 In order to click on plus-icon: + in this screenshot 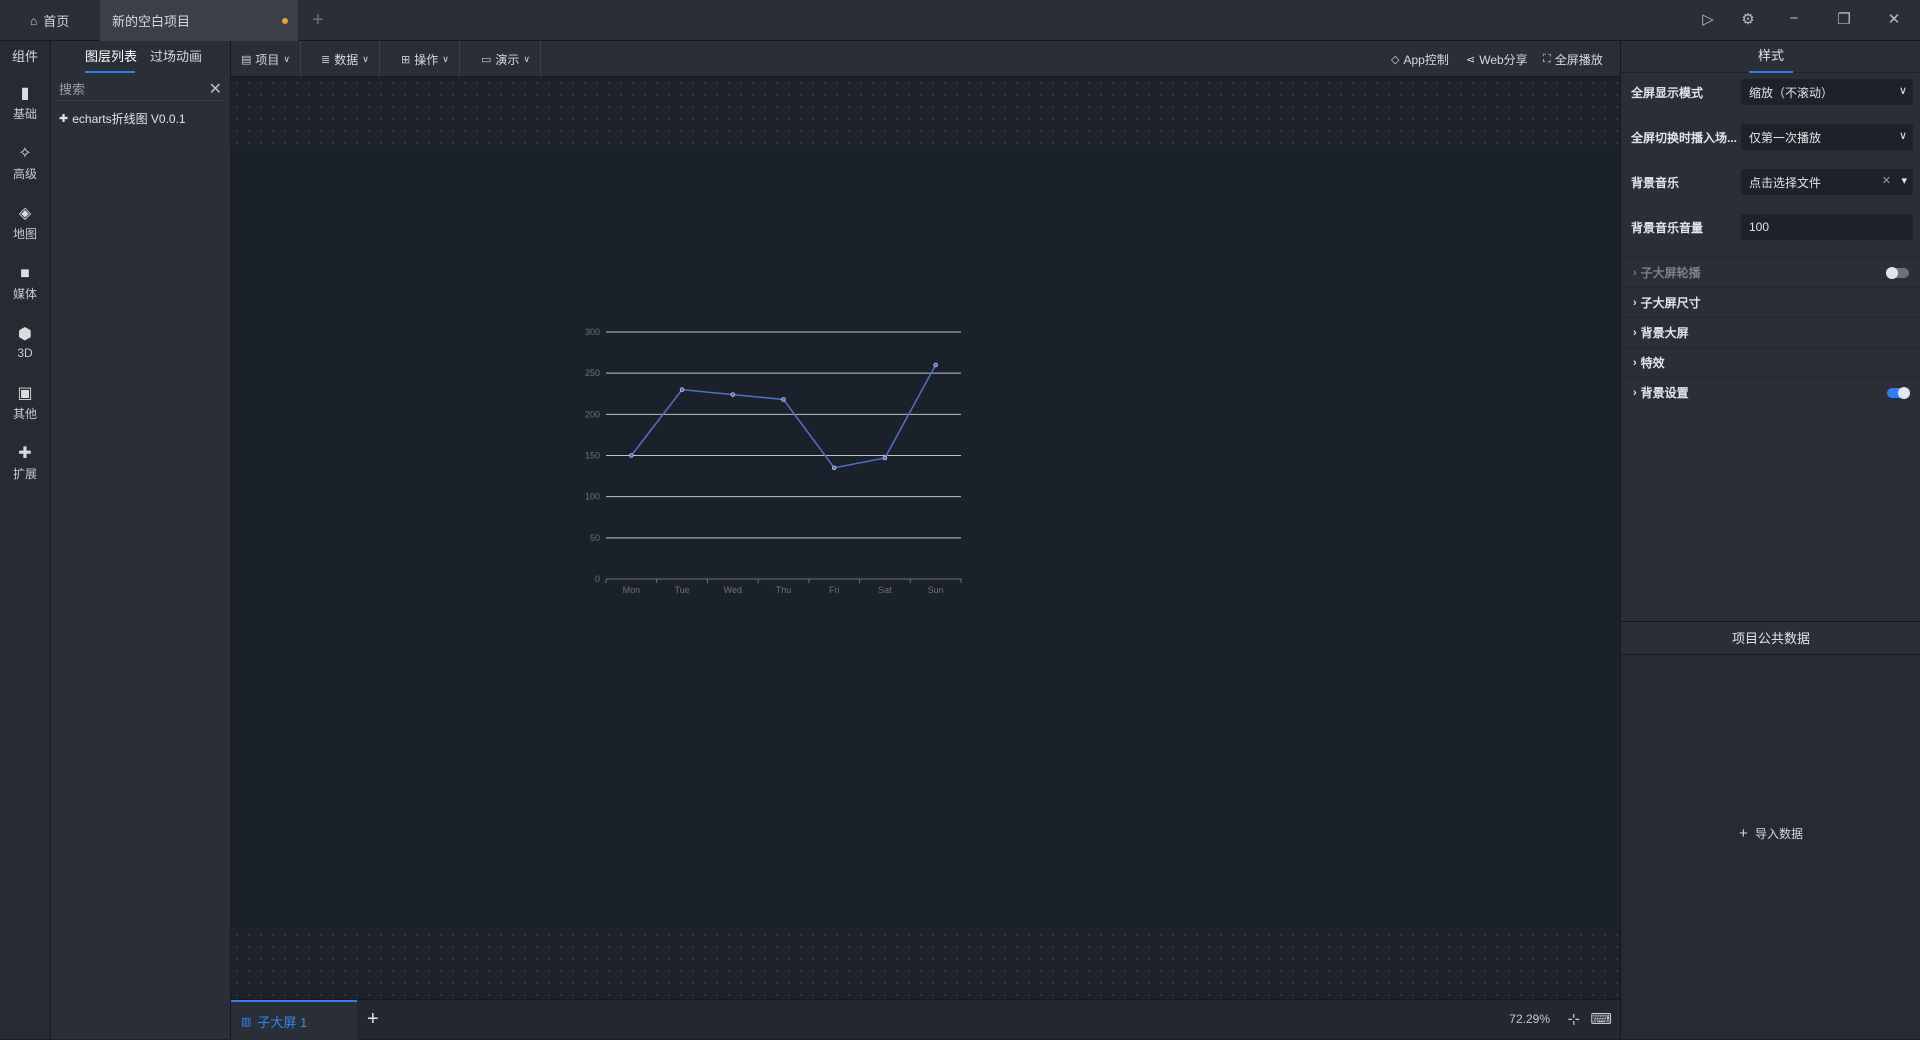, I will do `click(1743, 833)`.